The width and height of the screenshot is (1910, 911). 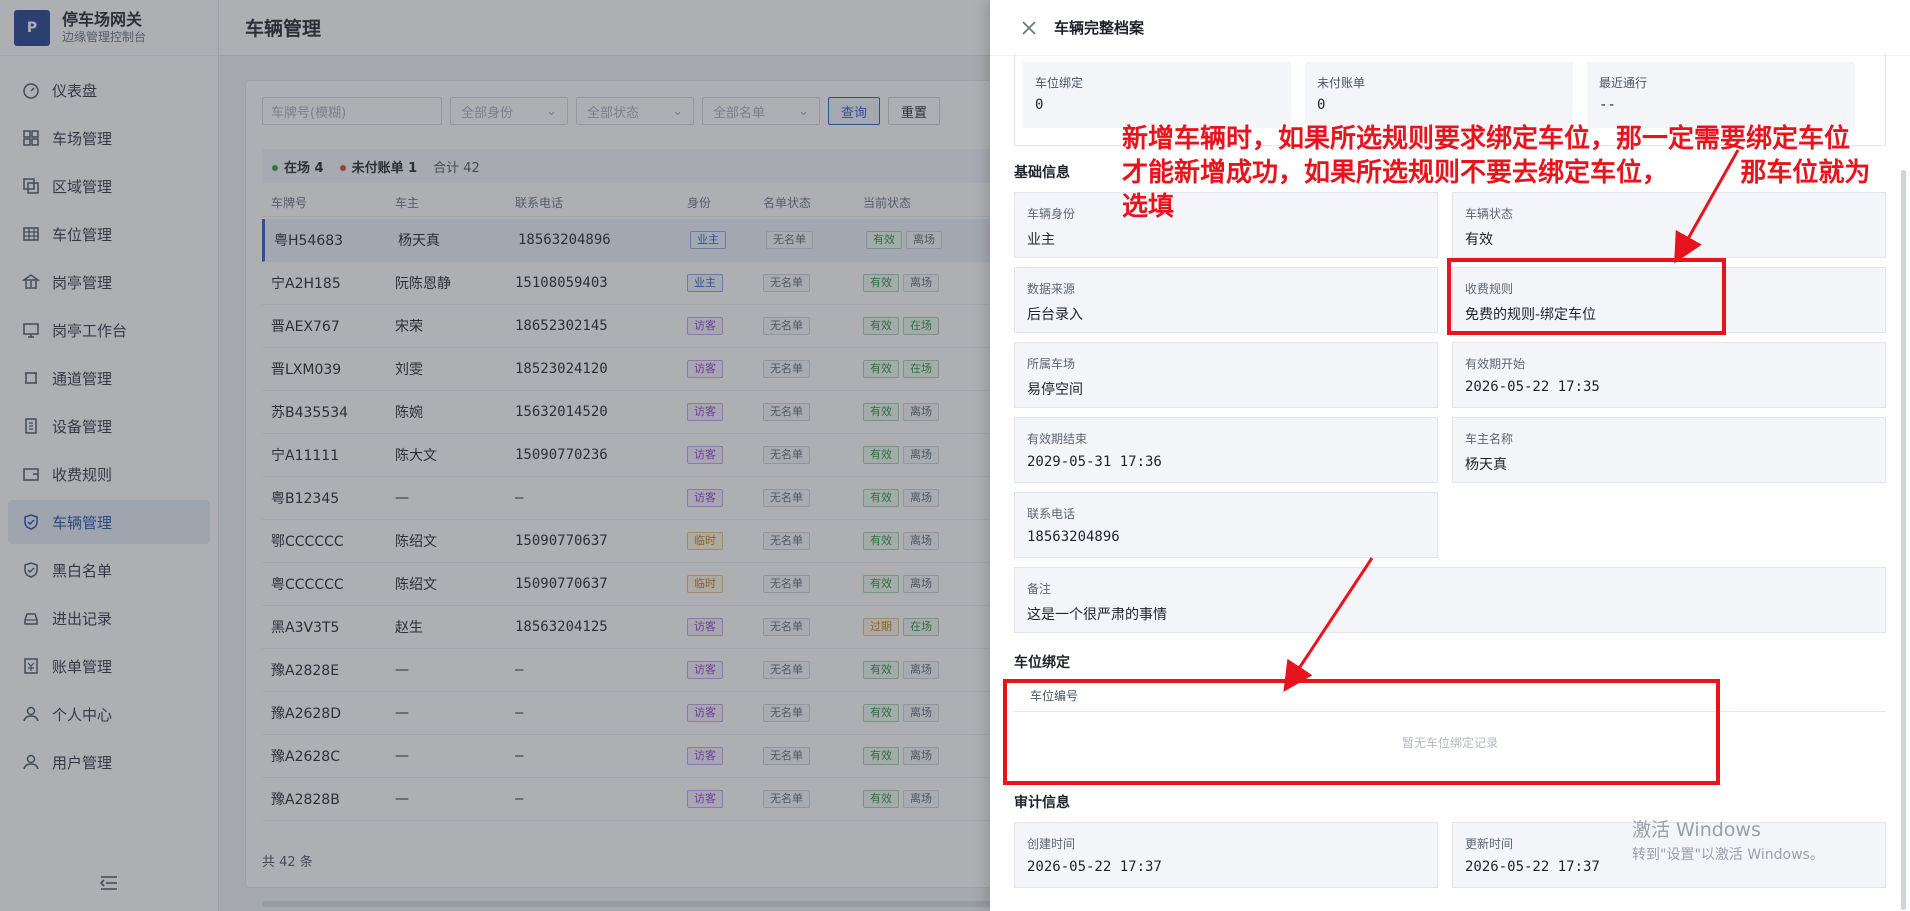 What do you see at coordinates (1586, 296) in the screenshot?
I see `rule-highlight-box` at bounding box center [1586, 296].